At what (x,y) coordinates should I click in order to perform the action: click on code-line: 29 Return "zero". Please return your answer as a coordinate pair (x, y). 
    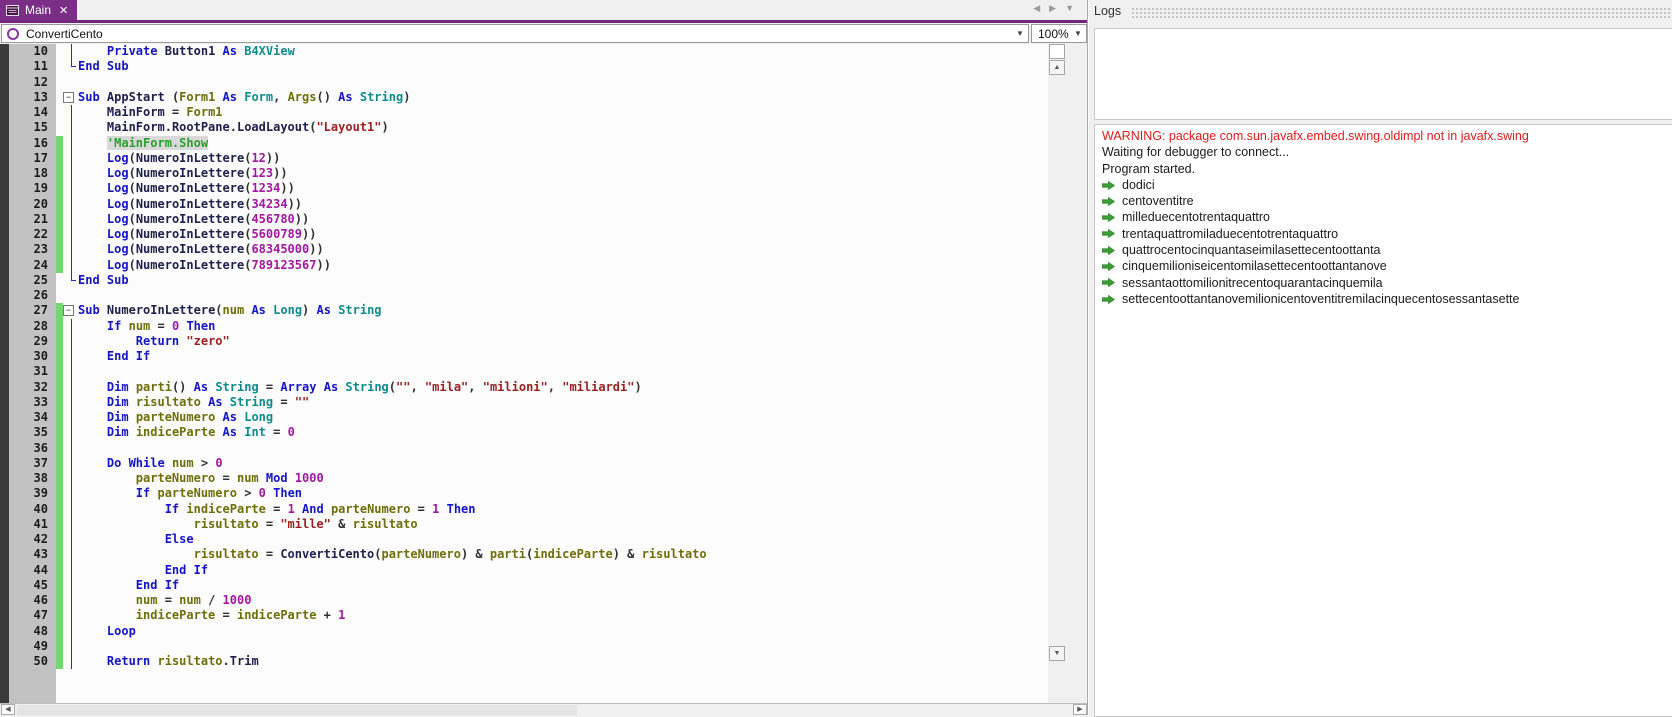
    Looking at the image, I should click on (524, 341).